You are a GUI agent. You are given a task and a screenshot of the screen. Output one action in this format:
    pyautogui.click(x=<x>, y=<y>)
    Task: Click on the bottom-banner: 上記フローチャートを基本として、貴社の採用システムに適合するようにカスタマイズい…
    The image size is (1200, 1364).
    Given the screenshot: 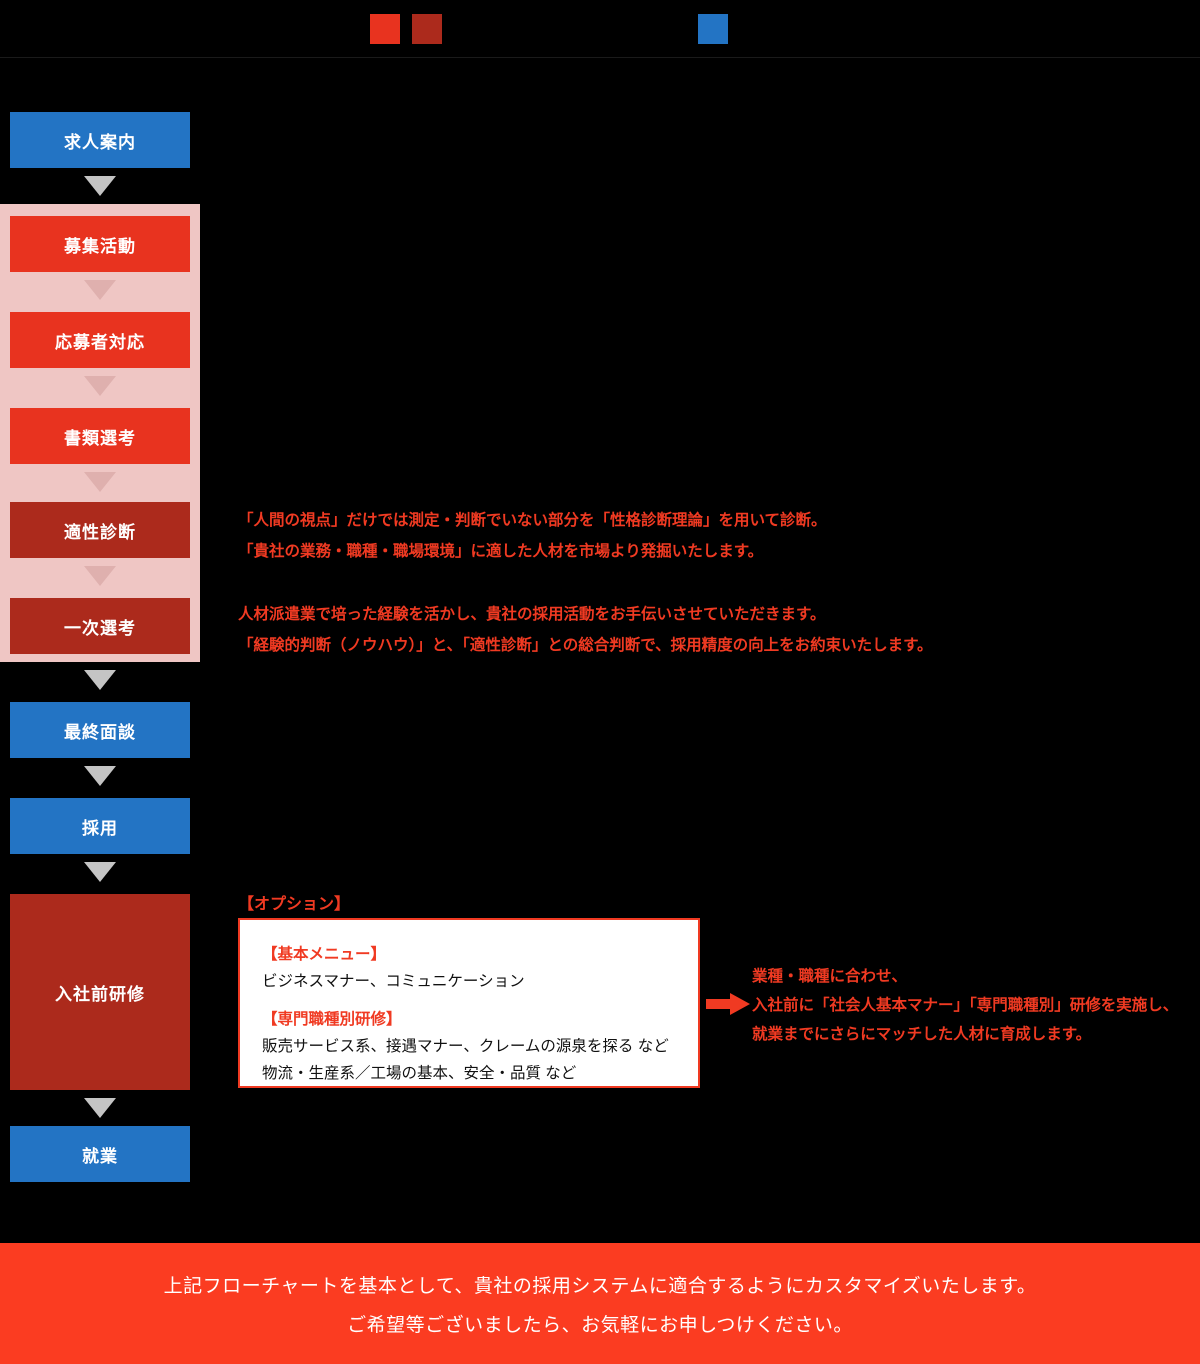 What is the action you would take?
    pyautogui.click(x=600, y=1303)
    